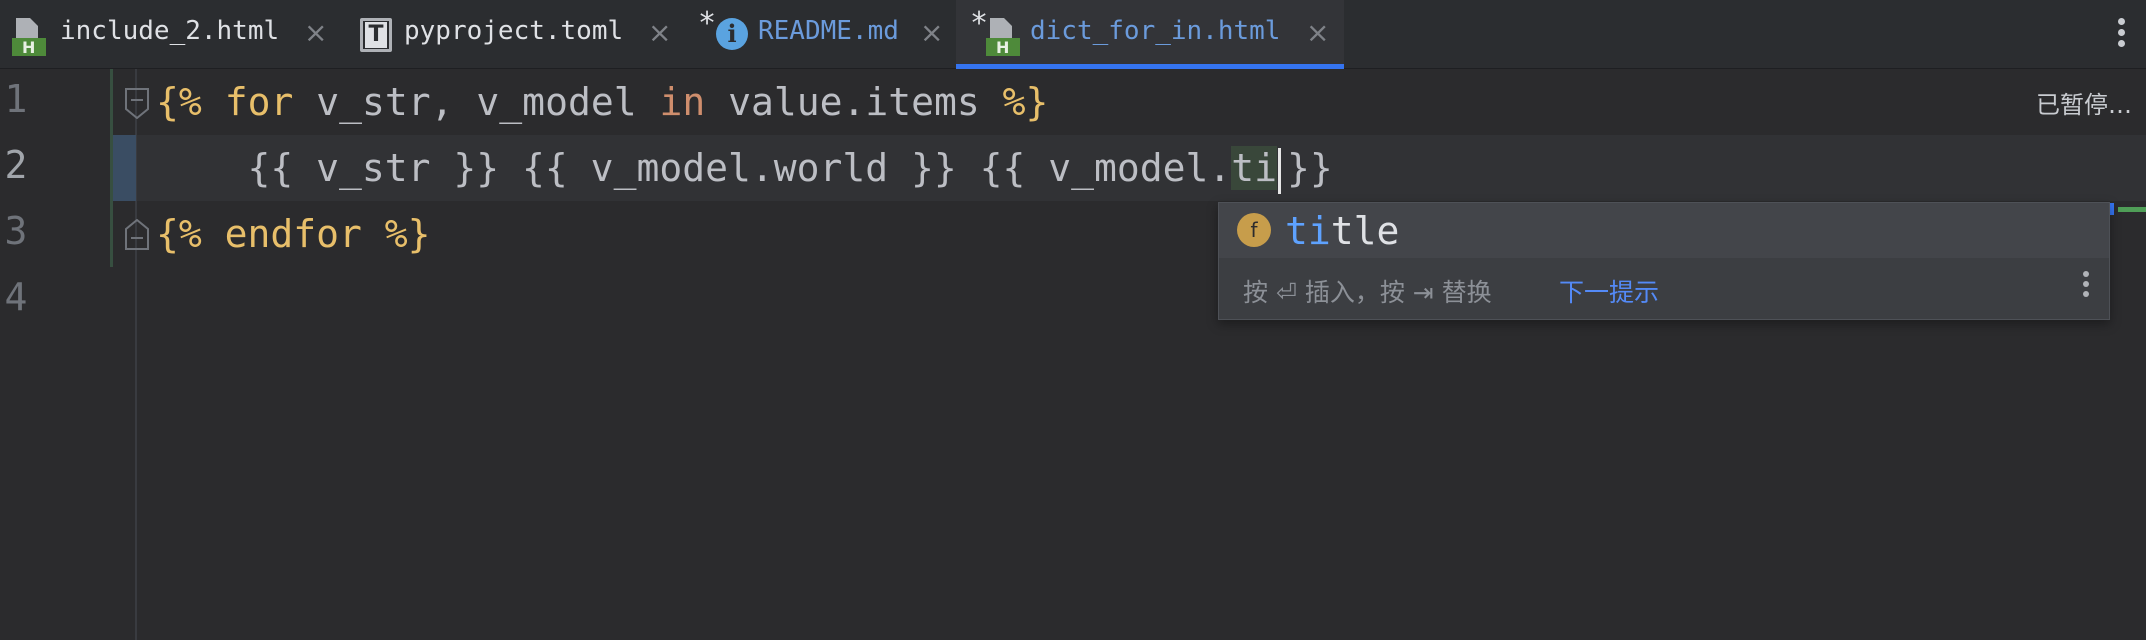 The image size is (2146, 640). I want to click on code-completion-popup: f title 按 ⏎ 插入，按 ⇥ 替换 下一提示, so click(1664, 261).